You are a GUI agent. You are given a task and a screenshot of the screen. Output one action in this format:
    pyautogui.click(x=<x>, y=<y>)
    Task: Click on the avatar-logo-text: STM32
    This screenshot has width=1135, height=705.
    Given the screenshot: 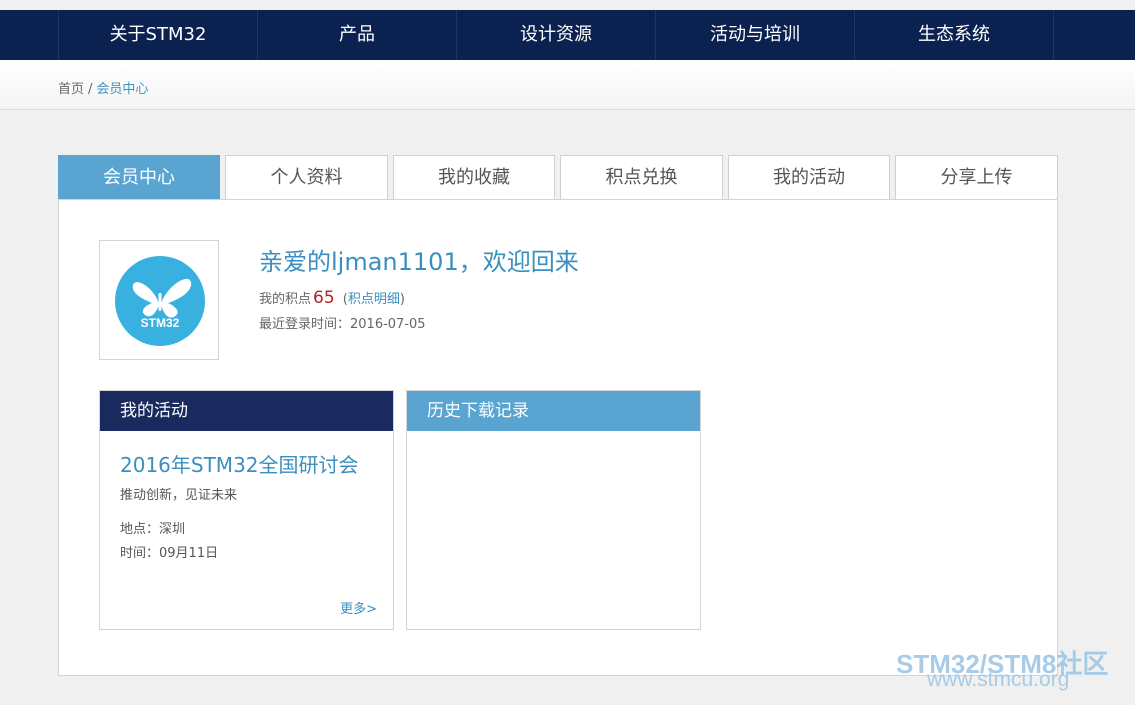 What is the action you would take?
    pyautogui.click(x=160, y=323)
    